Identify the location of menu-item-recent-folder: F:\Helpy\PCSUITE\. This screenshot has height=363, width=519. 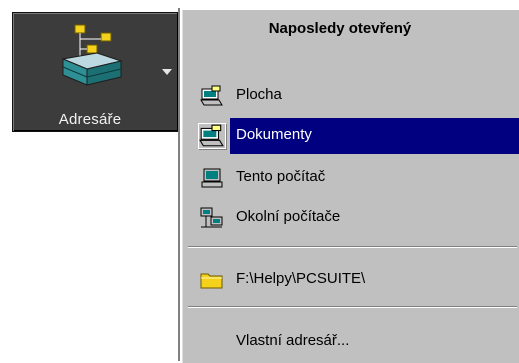
(352, 280).